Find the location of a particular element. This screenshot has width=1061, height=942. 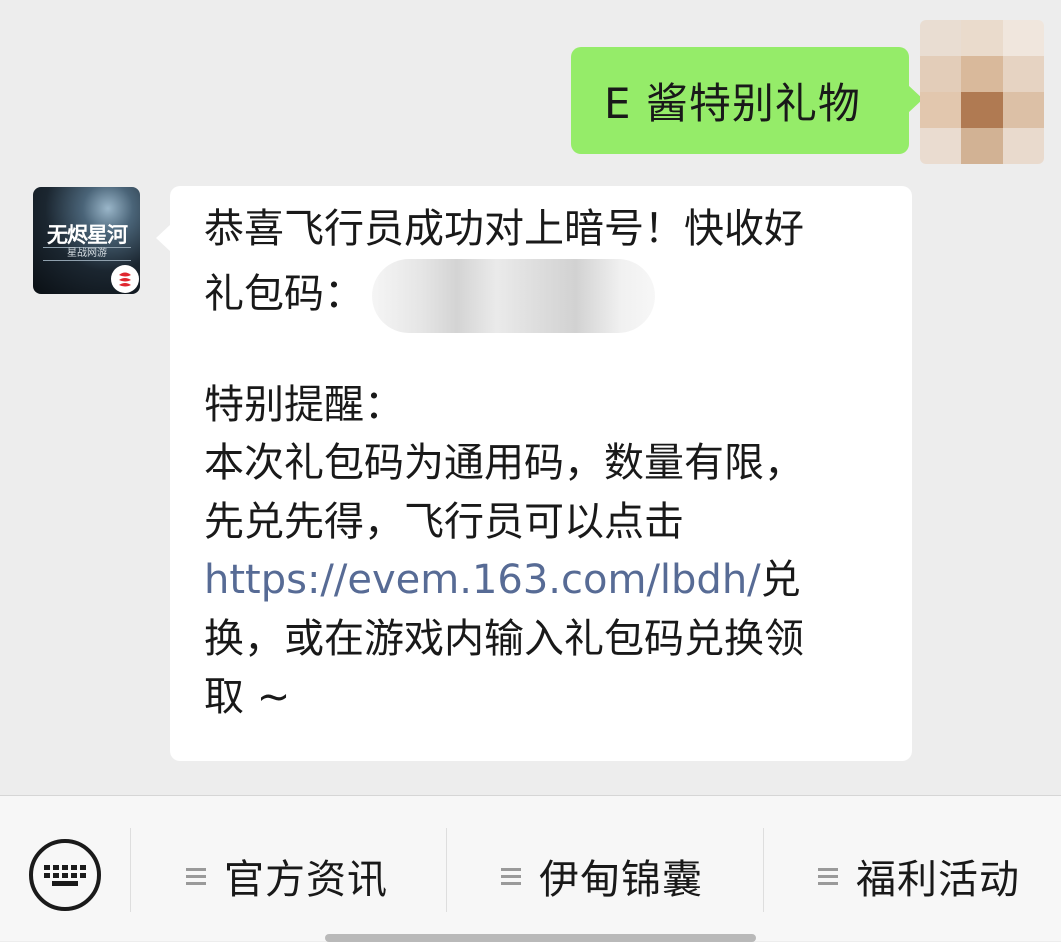

menu-item-label: 伊甸锦囊 is located at coordinates (621, 880).